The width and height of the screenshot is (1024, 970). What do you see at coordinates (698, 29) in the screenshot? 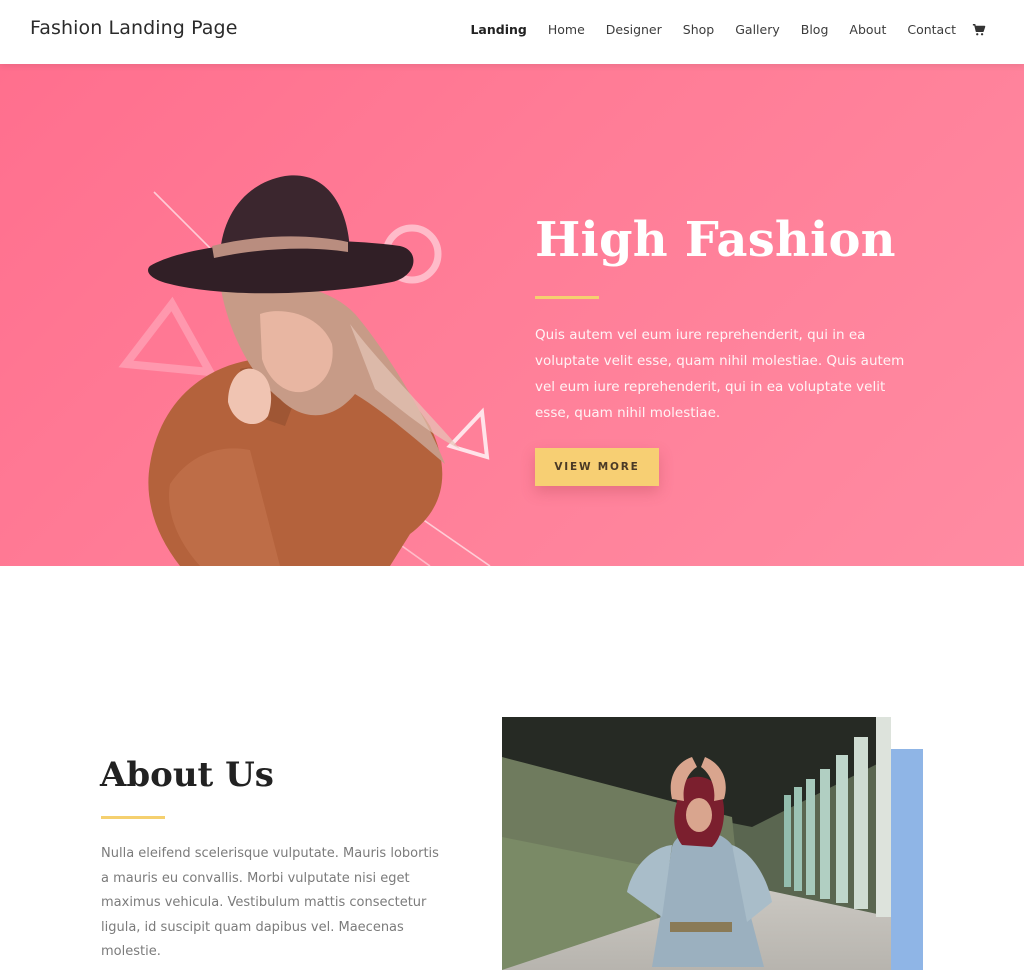
I see `nav-item-shop: Shop` at bounding box center [698, 29].